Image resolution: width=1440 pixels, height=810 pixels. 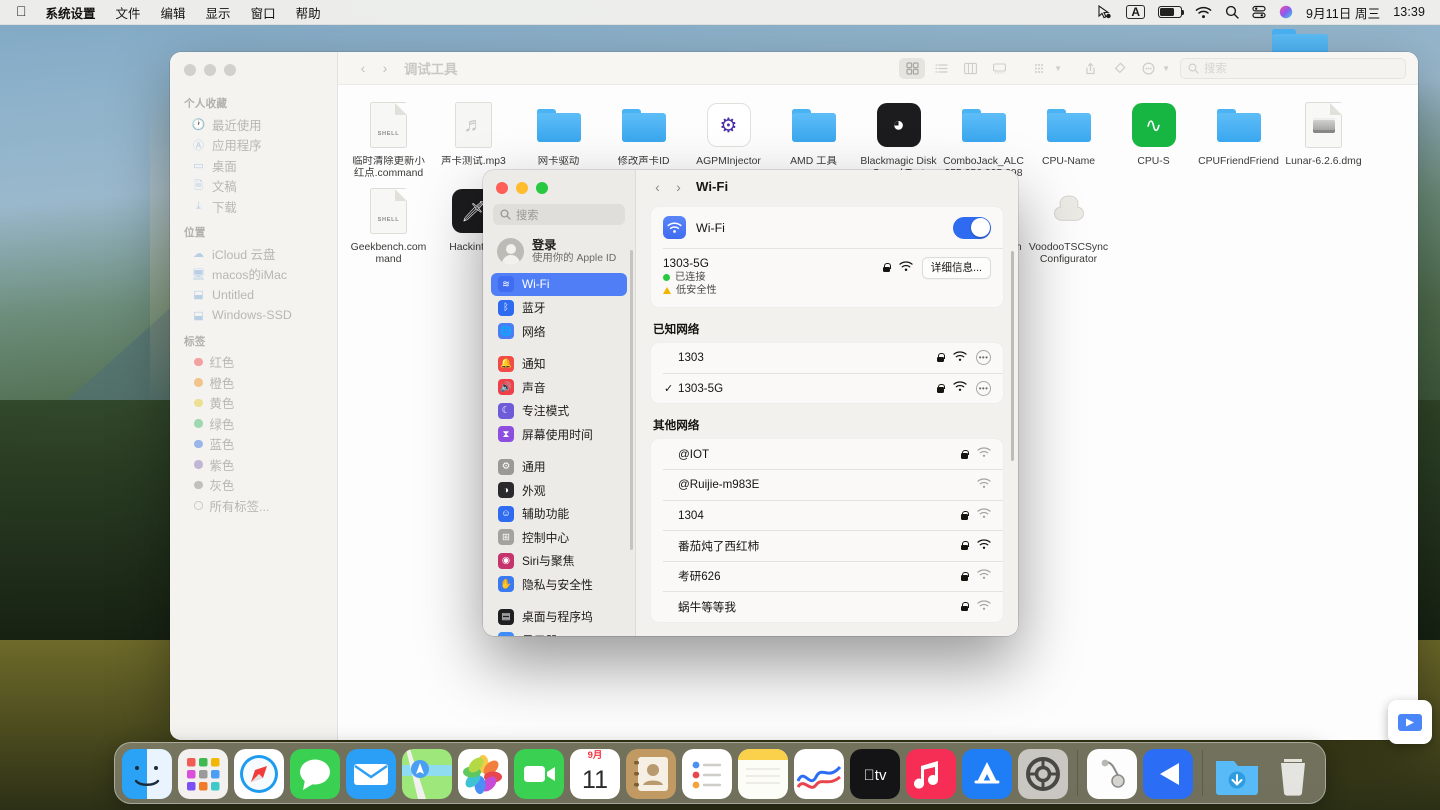 I want to click on finder-file-item: SHELL 临时清除更新小红点.command, so click(x=388, y=138).